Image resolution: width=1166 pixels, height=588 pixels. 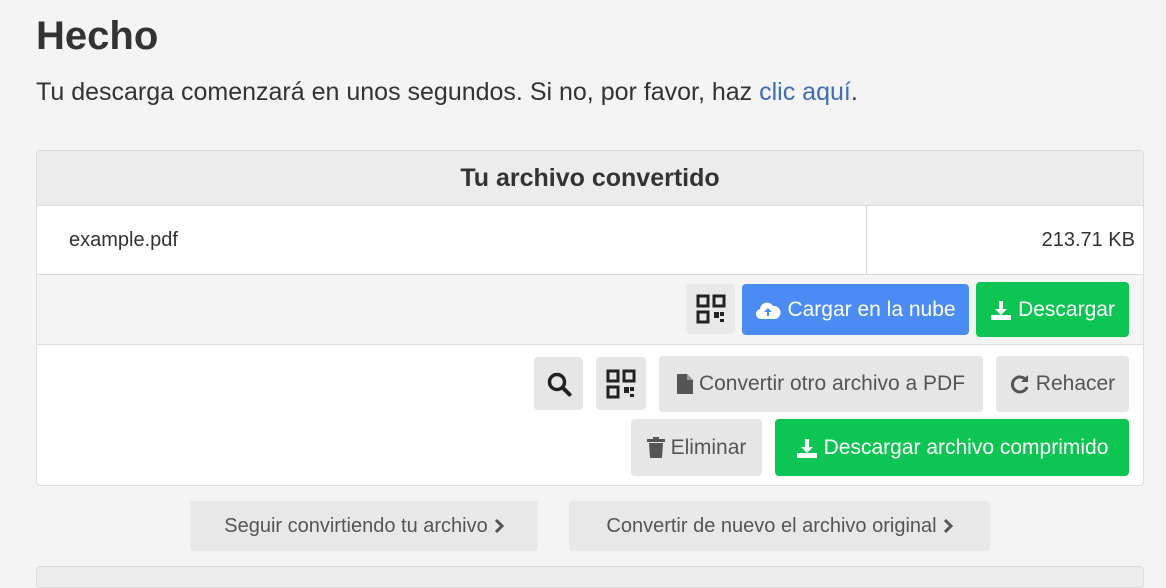 I want to click on download-label: Descargar, so click(x=1066, y=309).